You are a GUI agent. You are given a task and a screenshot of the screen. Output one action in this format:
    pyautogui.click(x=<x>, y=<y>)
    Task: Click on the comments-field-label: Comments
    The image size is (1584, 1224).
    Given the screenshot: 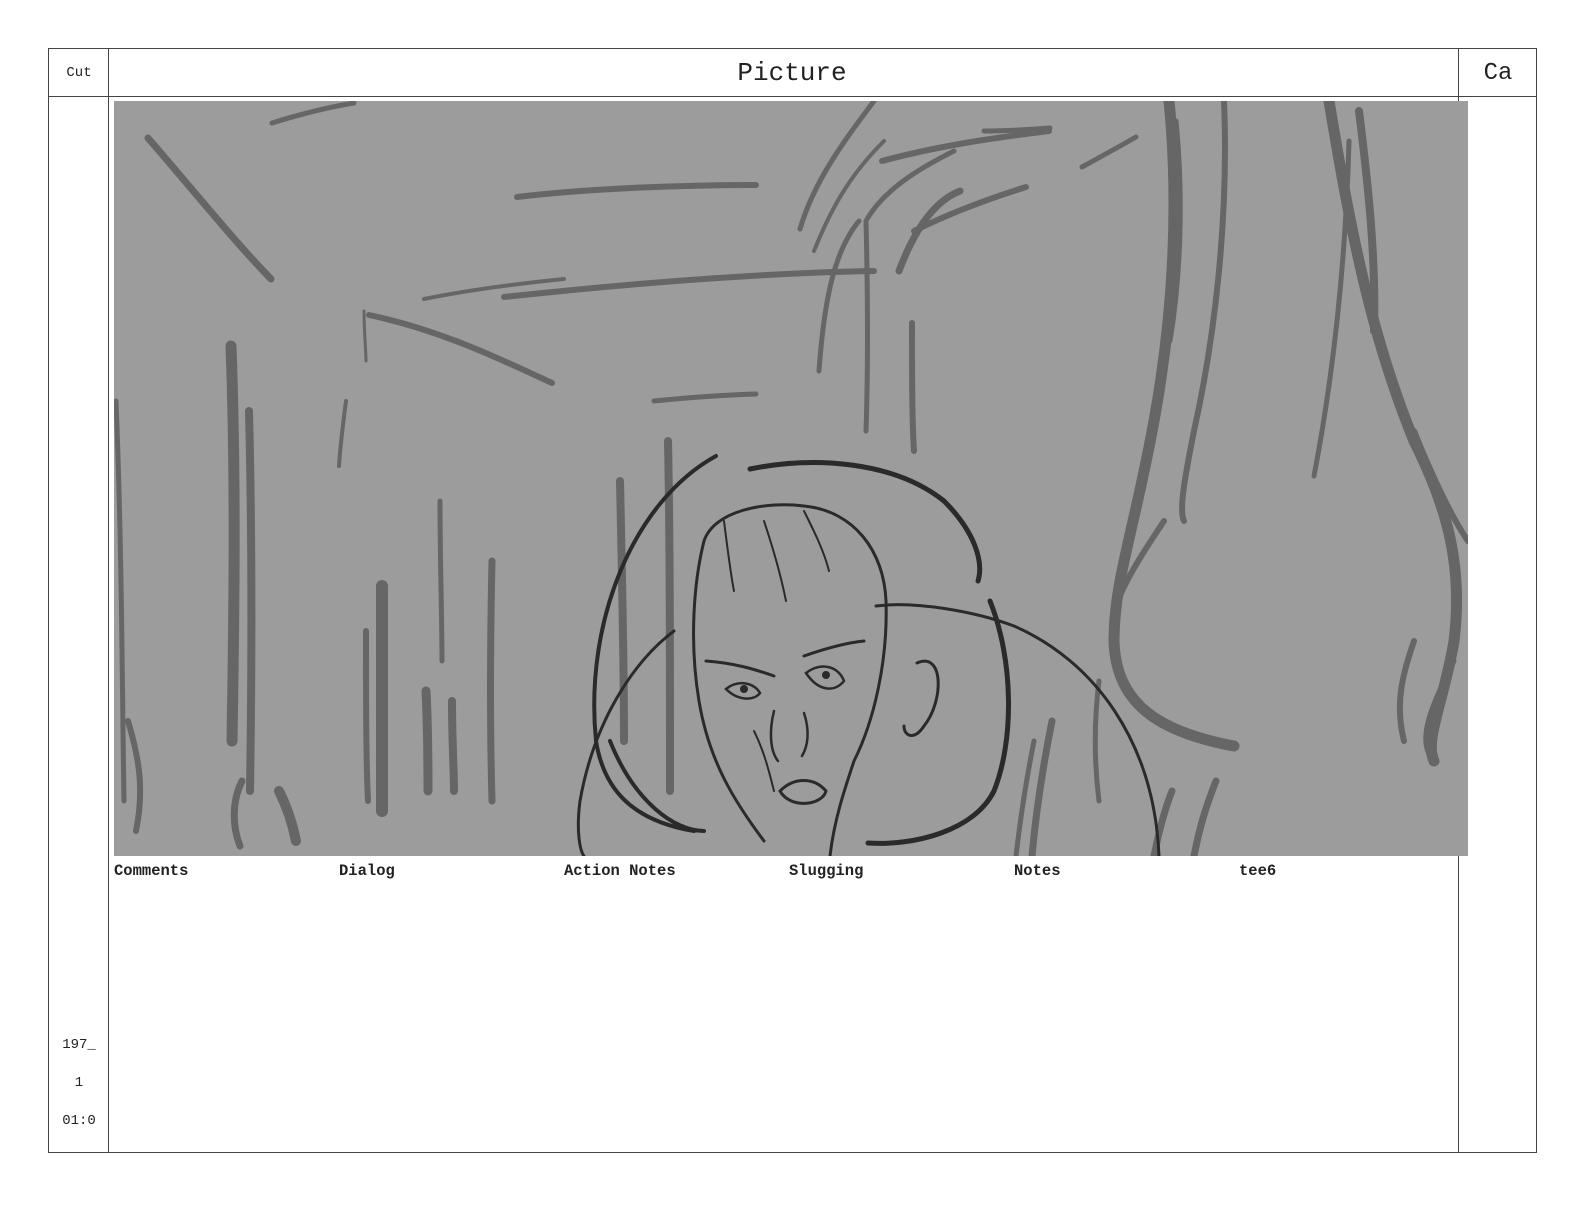 What is the action you would take?
    pyautogui.click(x=151, y=871)
    